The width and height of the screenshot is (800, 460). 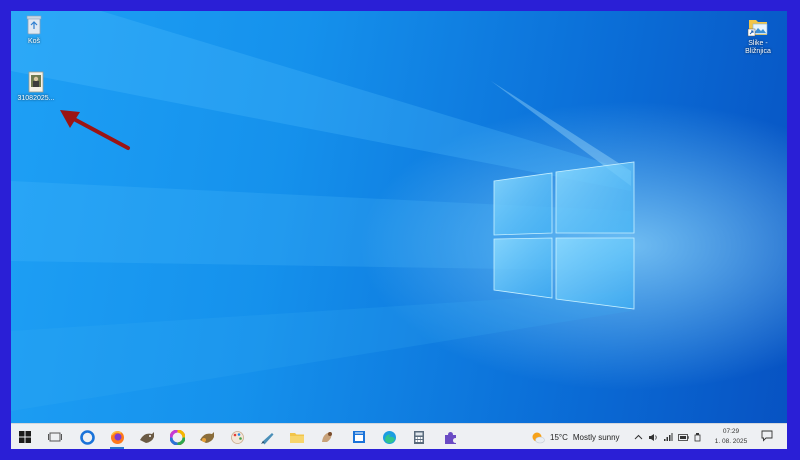 I want to click on task-view-button, so click(x=55, y=437).